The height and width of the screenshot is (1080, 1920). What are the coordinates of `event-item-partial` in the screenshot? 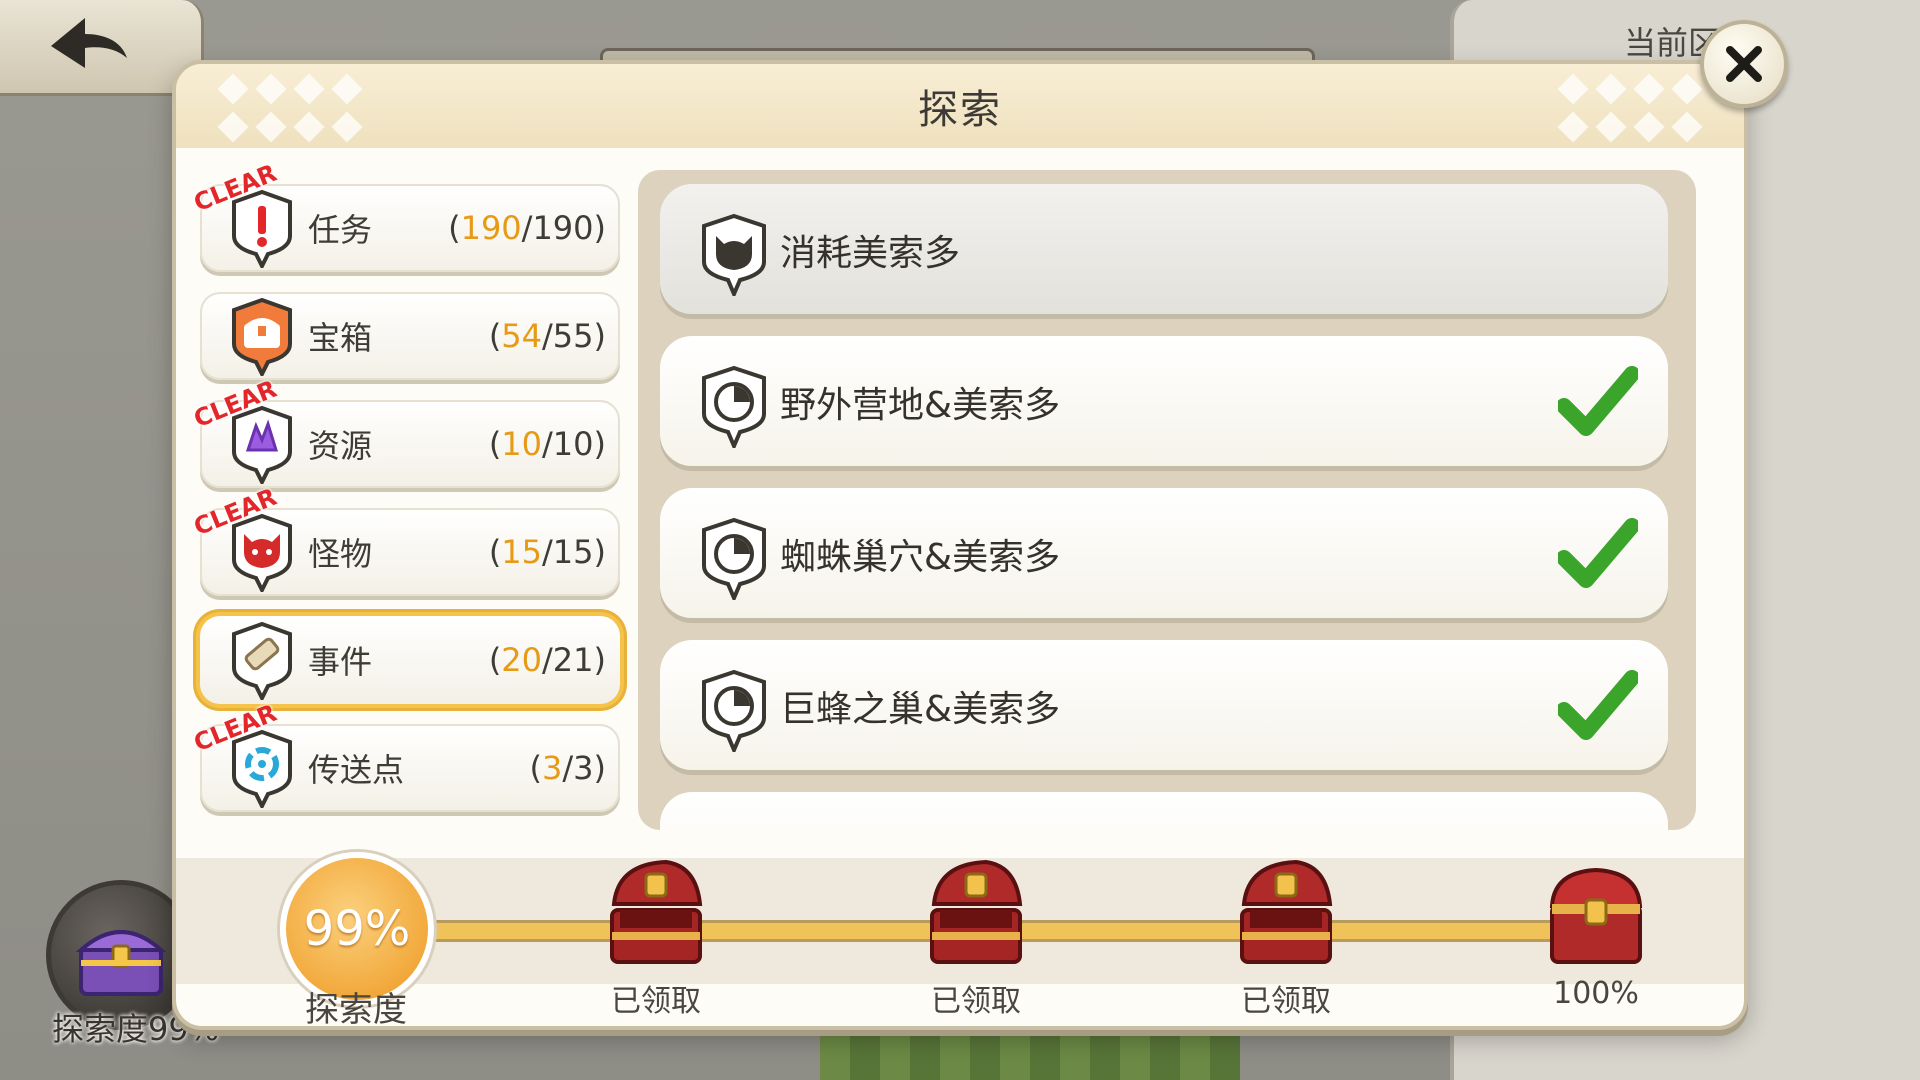 It's located at (1164, 811).